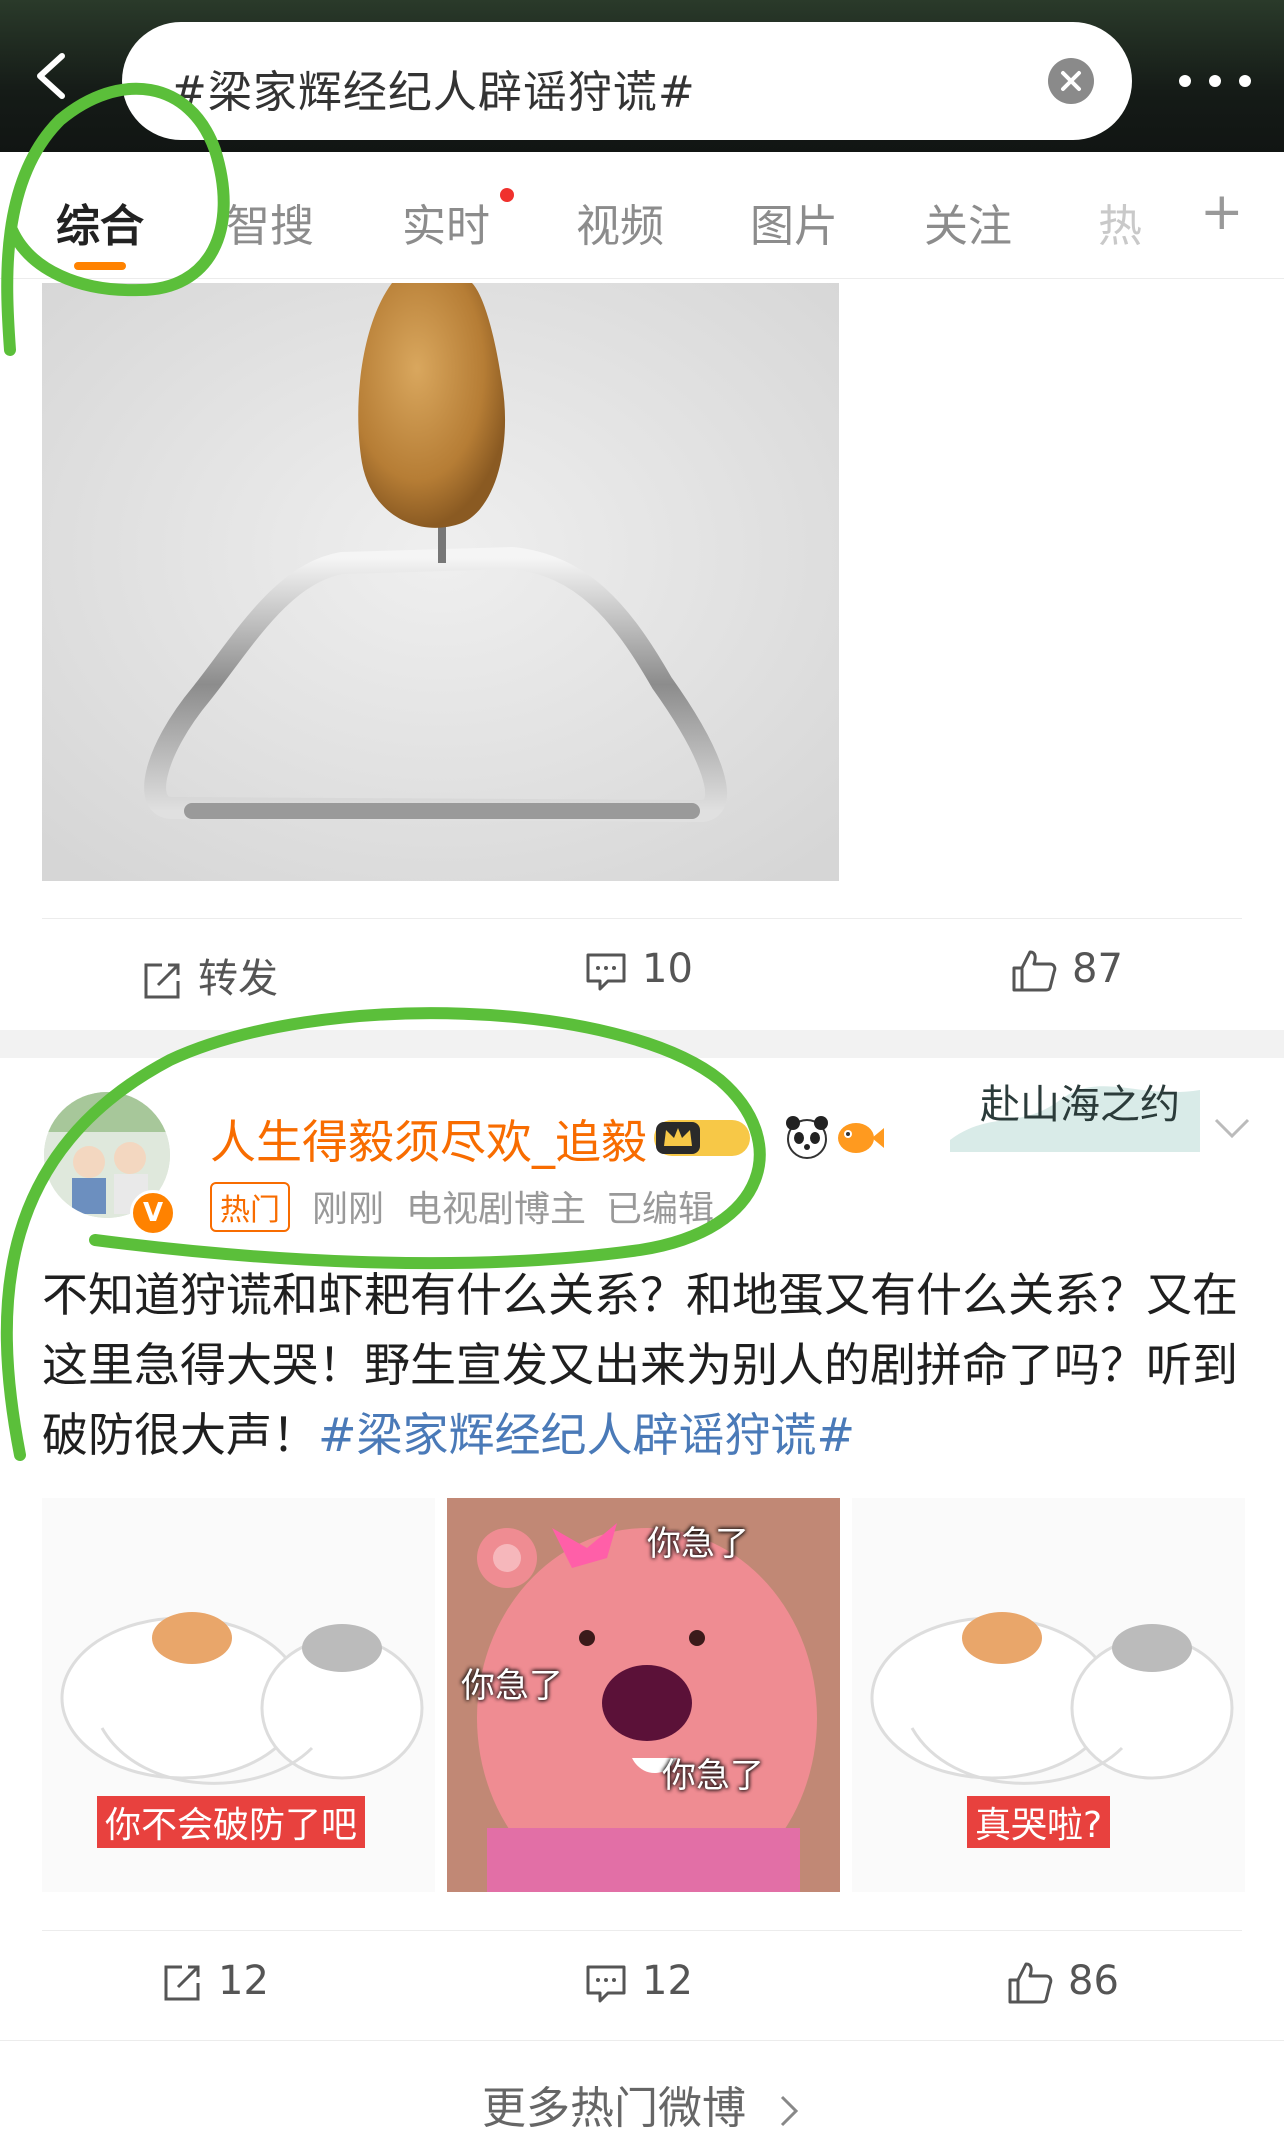  I want to click on hashtag-link: #梁家辉经纪人辟谣狩谎#, so click(586, 1435).